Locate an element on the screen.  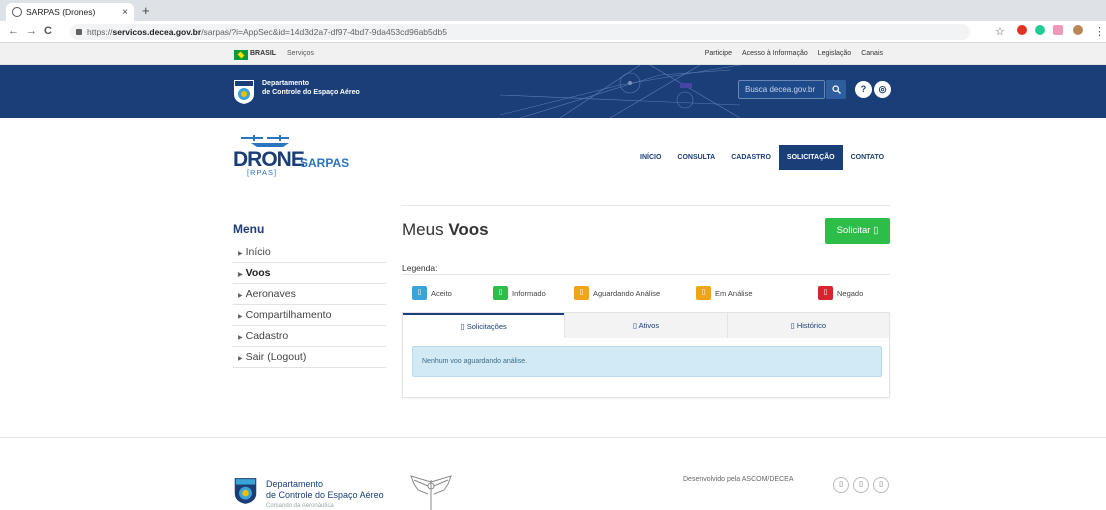
legend-label: Legenda: is located at coordinates (420, 268).